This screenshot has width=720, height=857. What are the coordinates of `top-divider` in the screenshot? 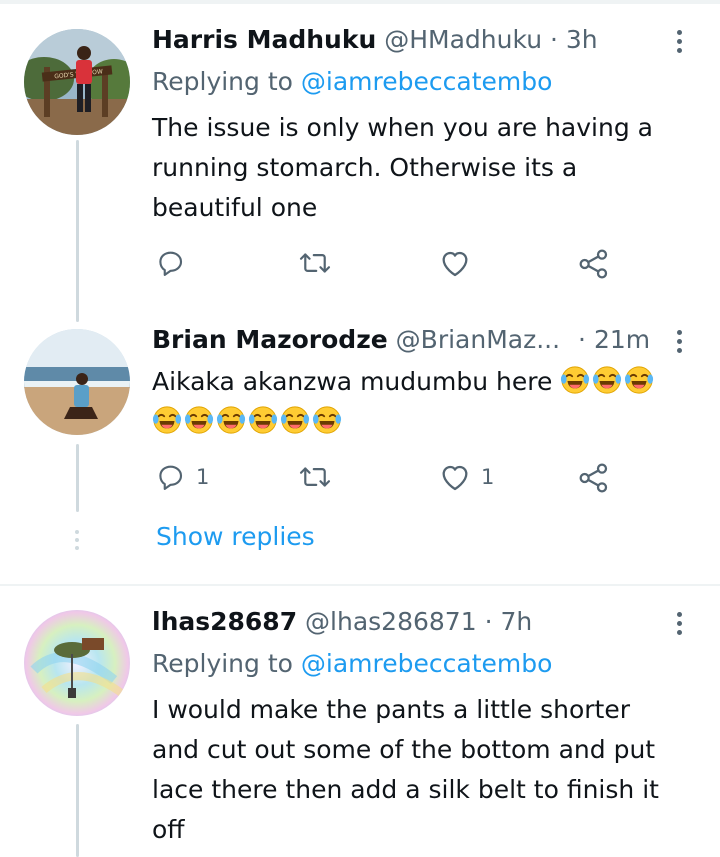 It's located at (360, 2).